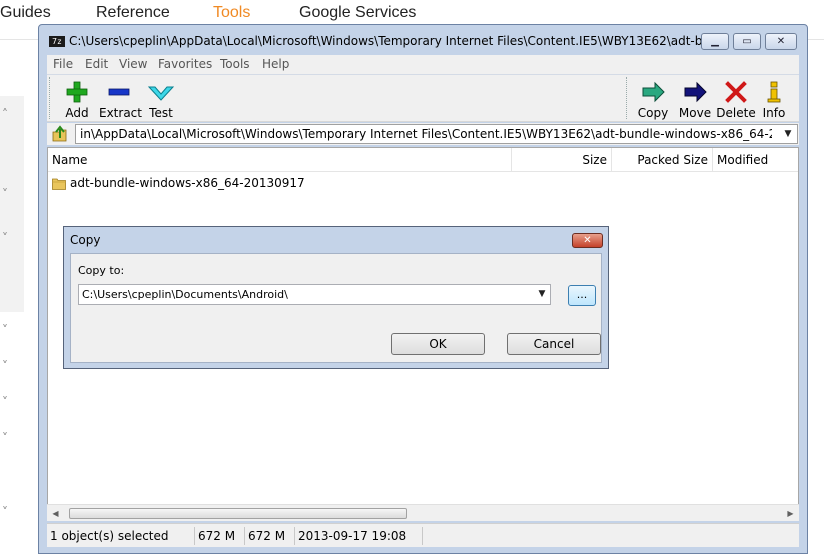 Image resolution: width=824 pixels, height=554 pixels. What do you see at coordinates (185, 64) in the screenshot?
I see `menu-favorites: Favorites` at bounding box center [185, 64].